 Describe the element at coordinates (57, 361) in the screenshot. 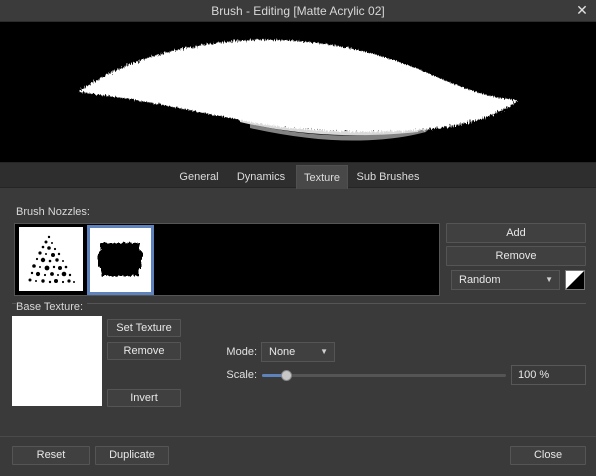

I see `base-texture-preview` at that location.